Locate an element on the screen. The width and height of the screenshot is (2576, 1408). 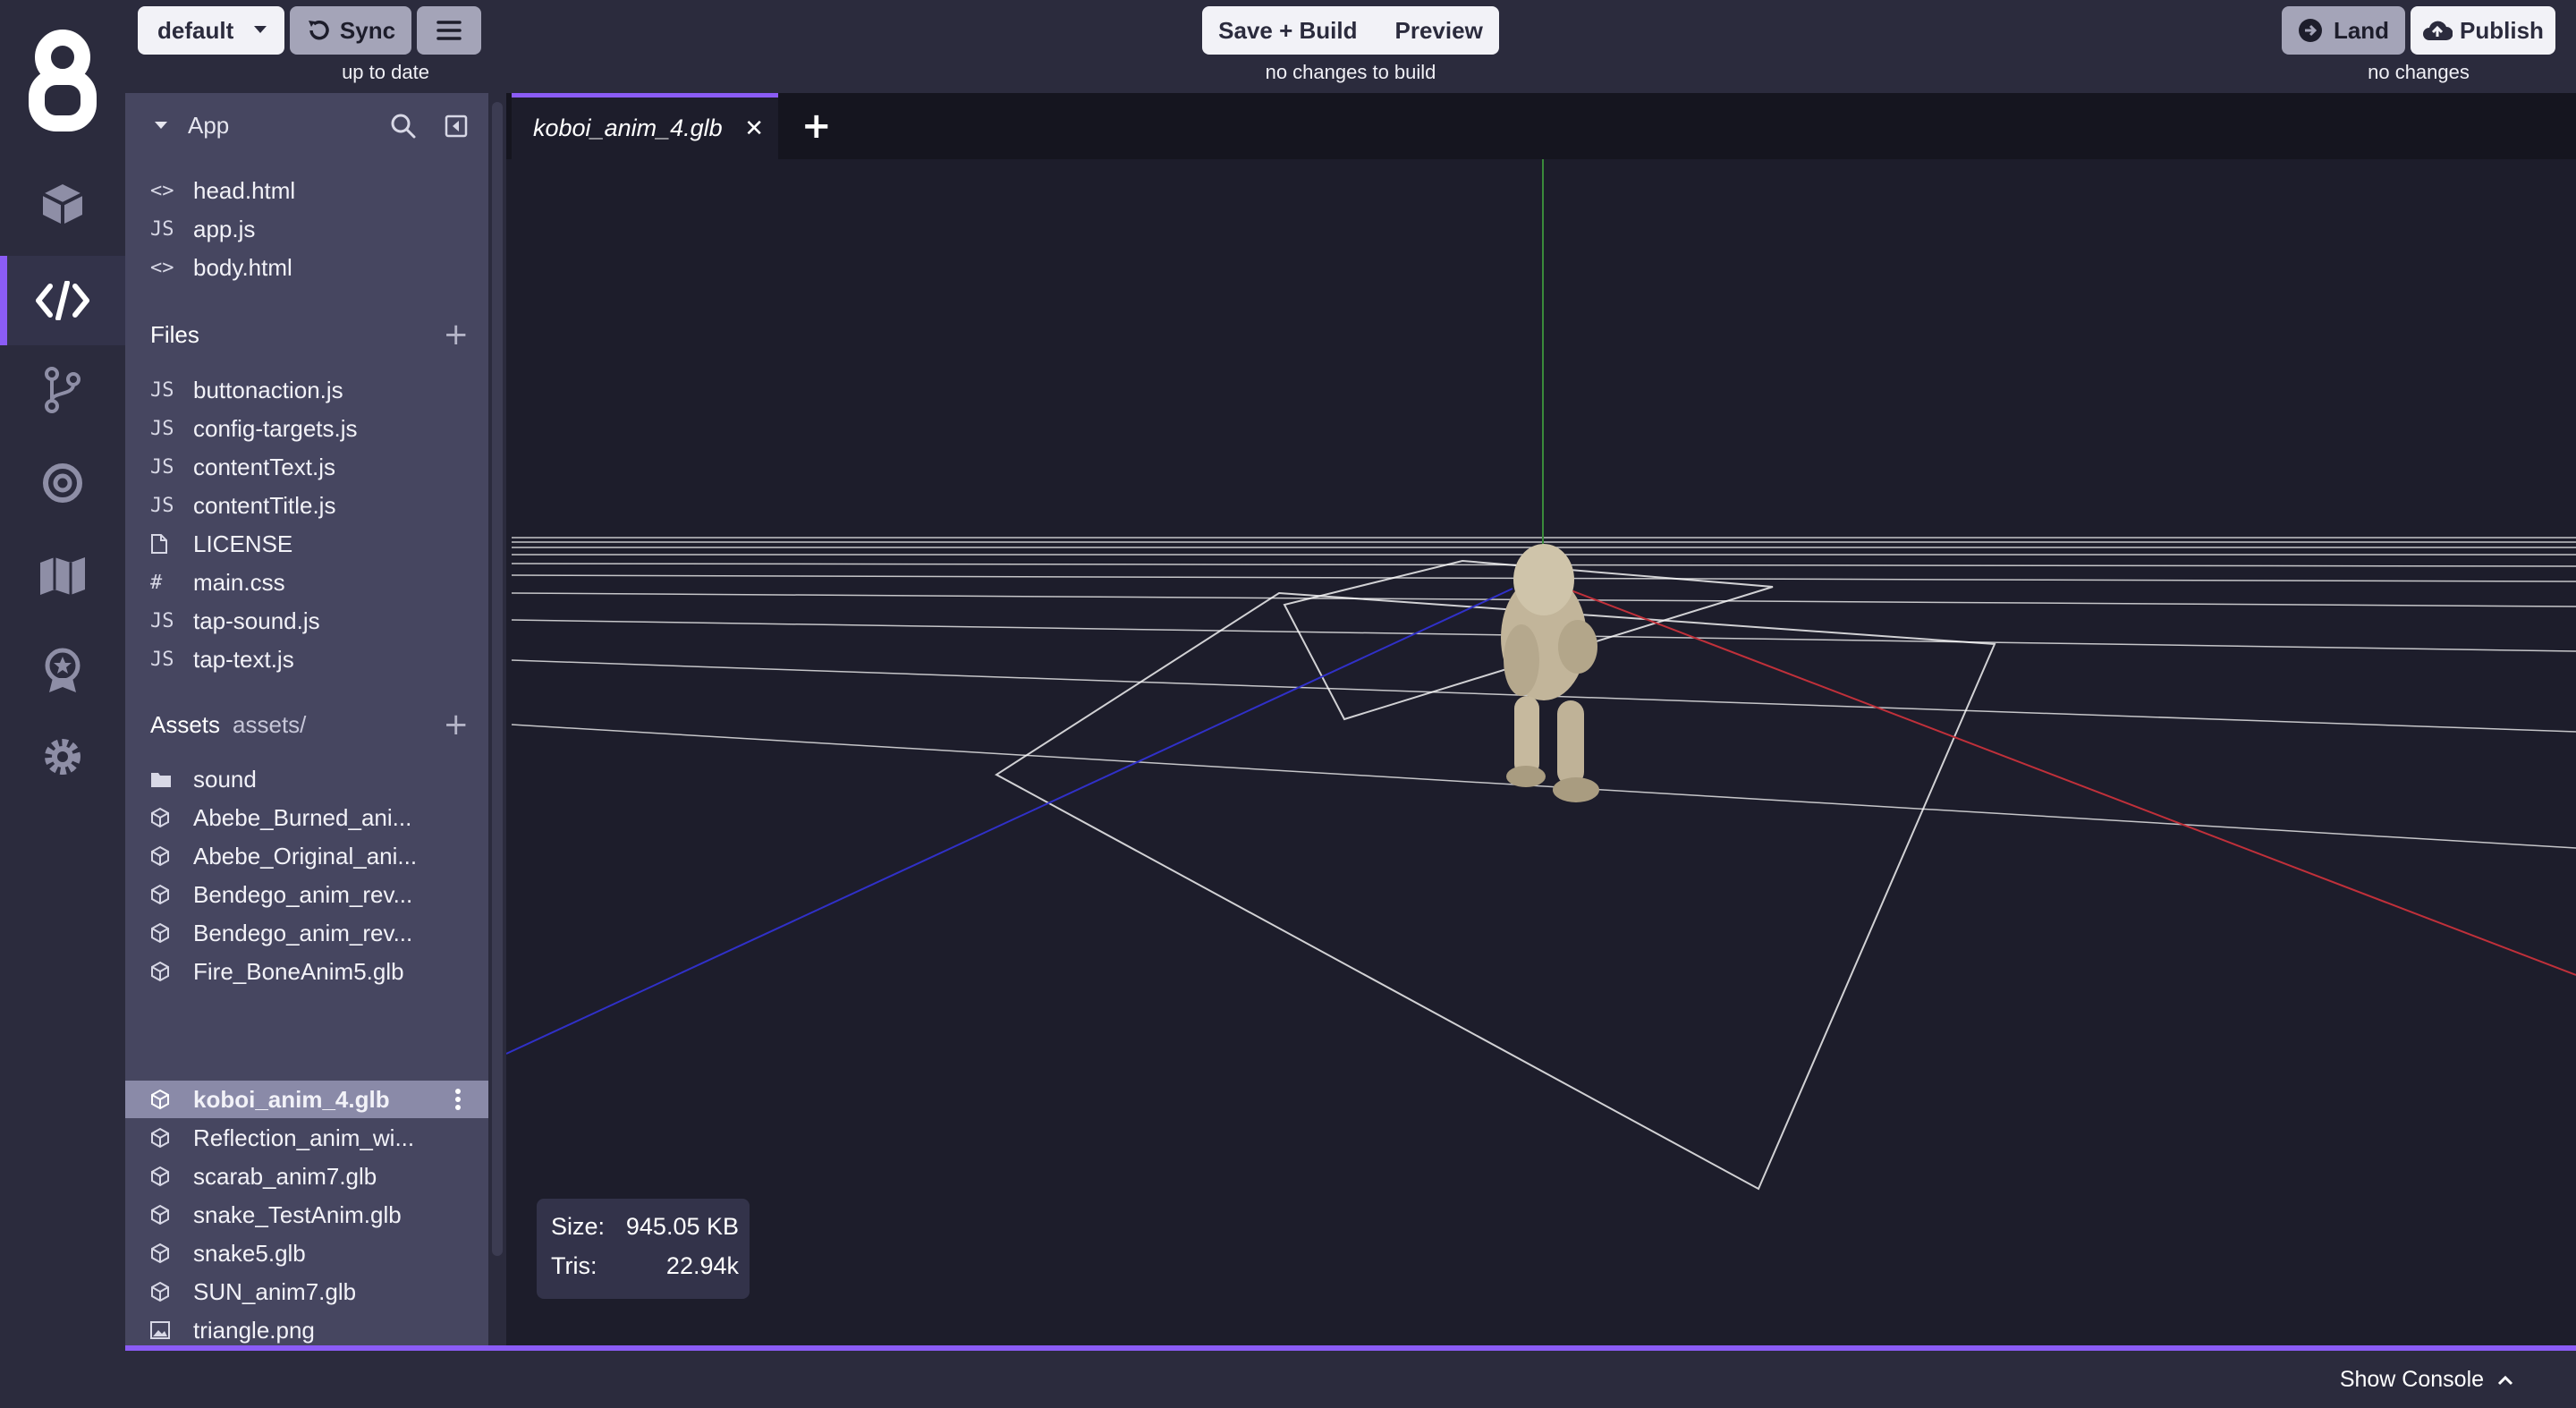
publish-status: no changes is located at coordinates (2419, 72).